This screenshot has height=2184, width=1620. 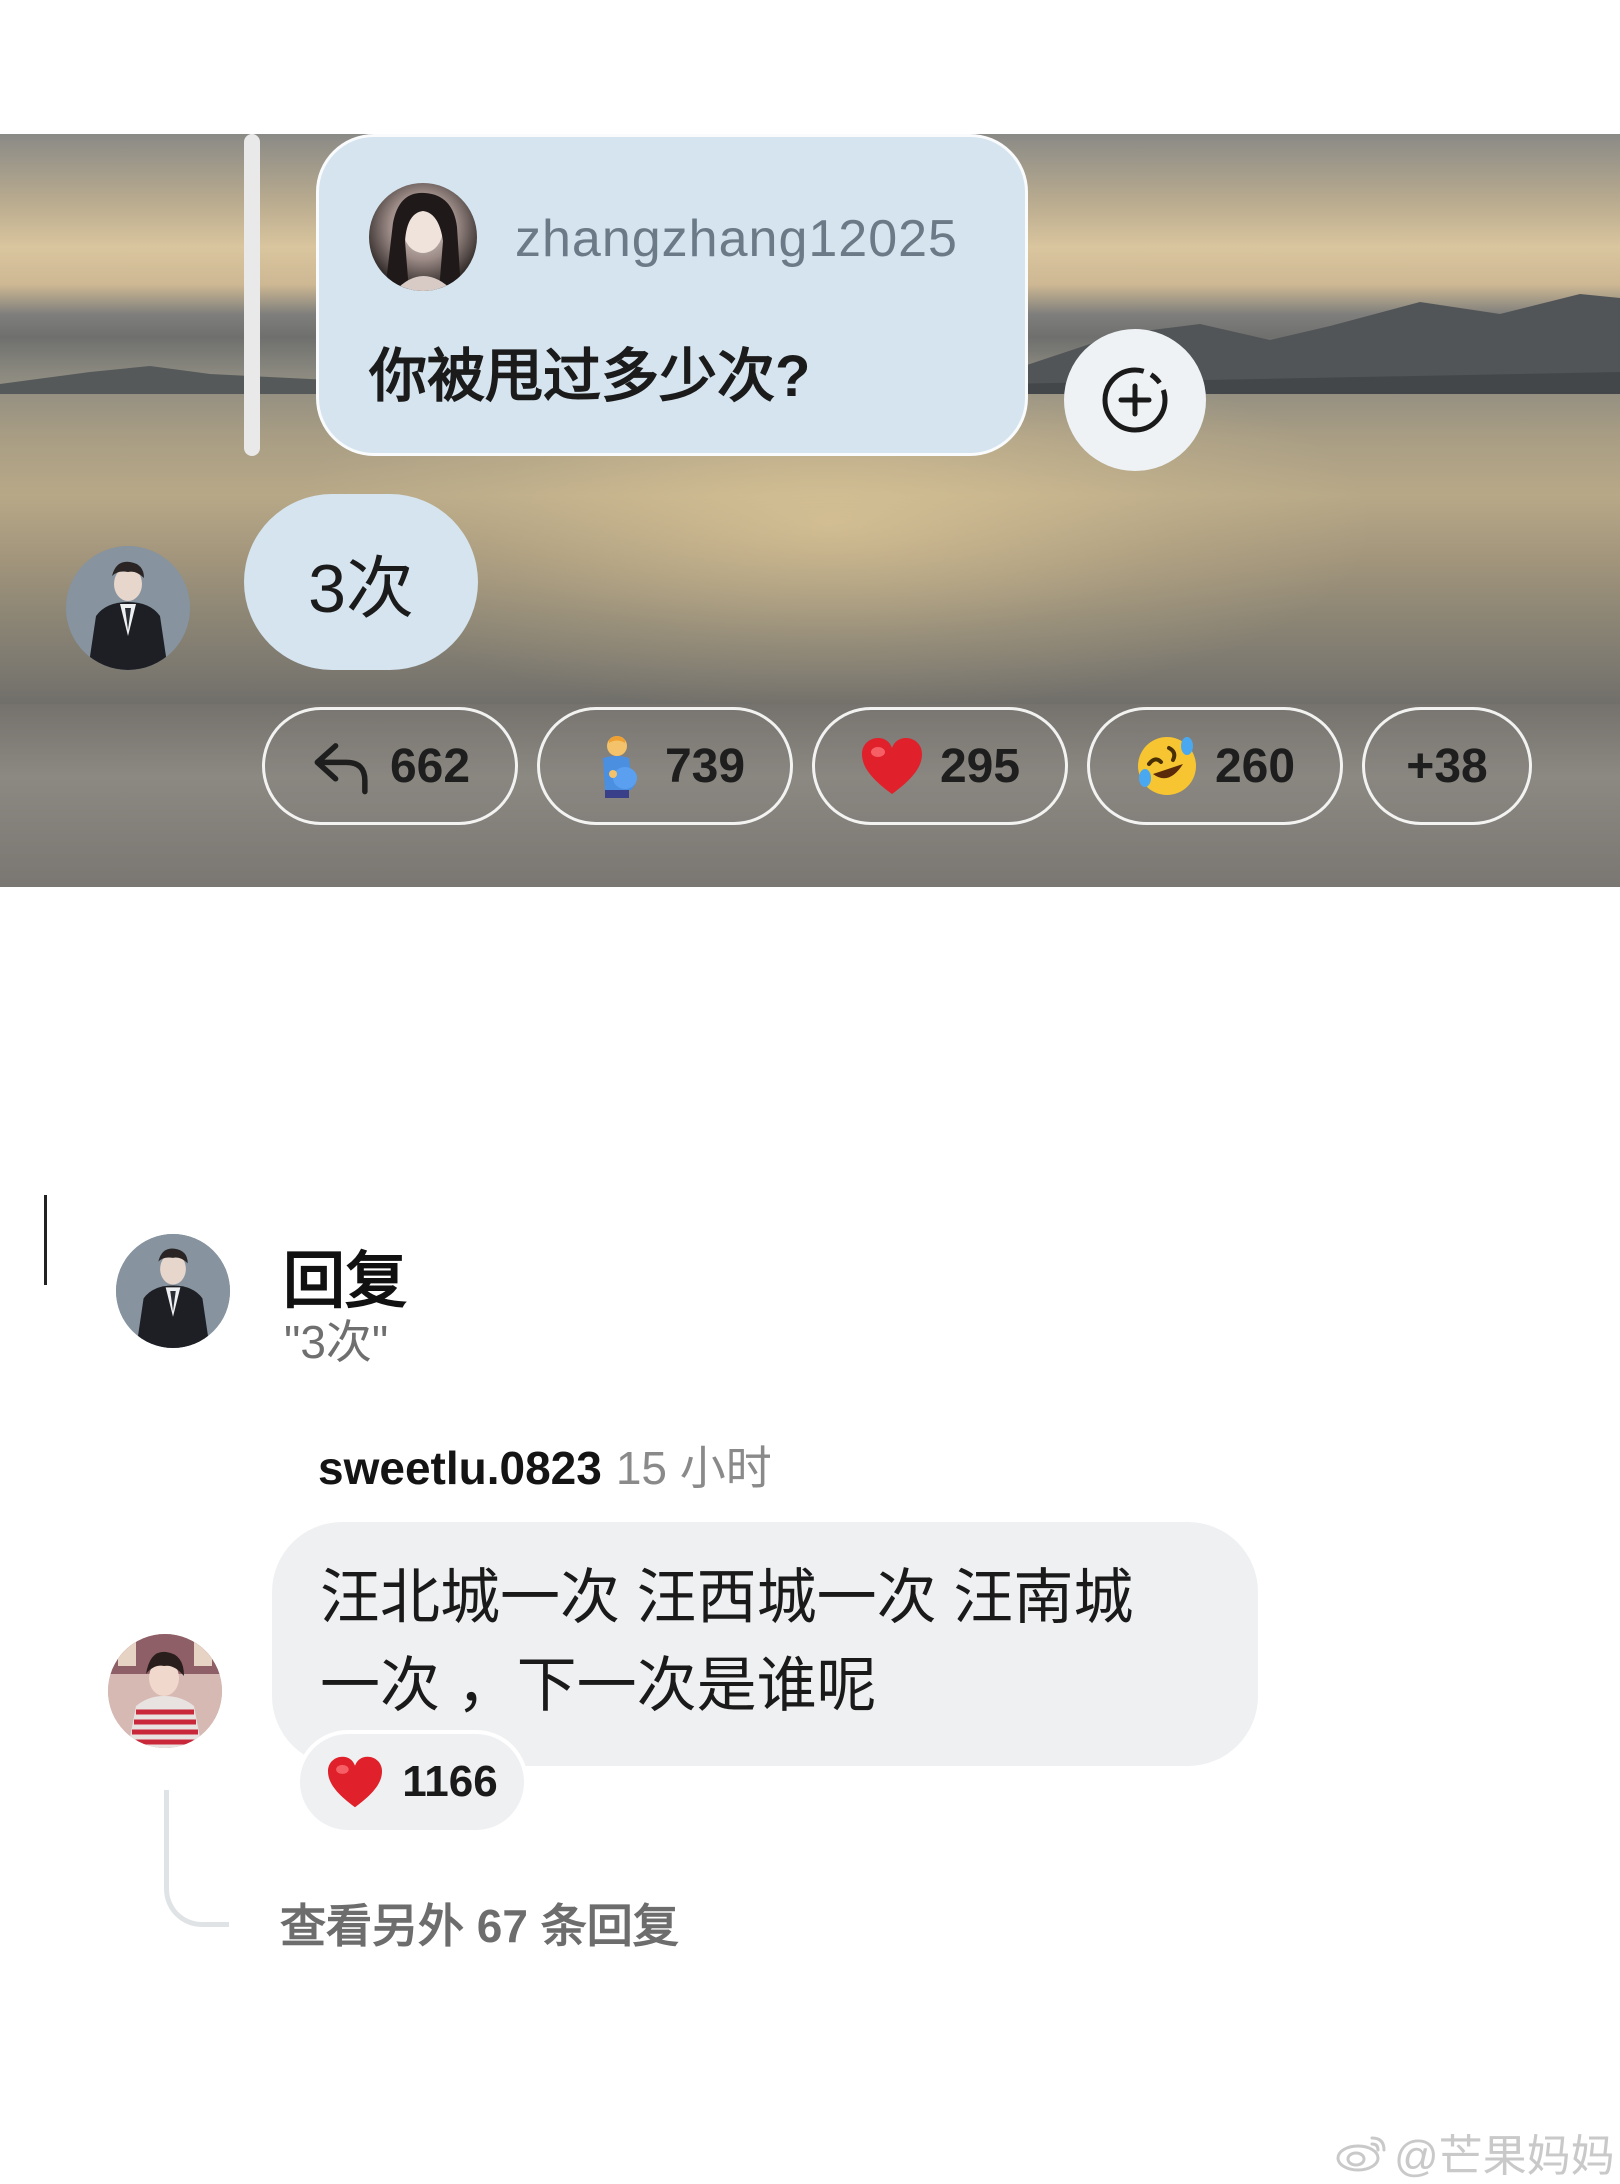 I want to click on author-avatar, so click(x=128, y=608).